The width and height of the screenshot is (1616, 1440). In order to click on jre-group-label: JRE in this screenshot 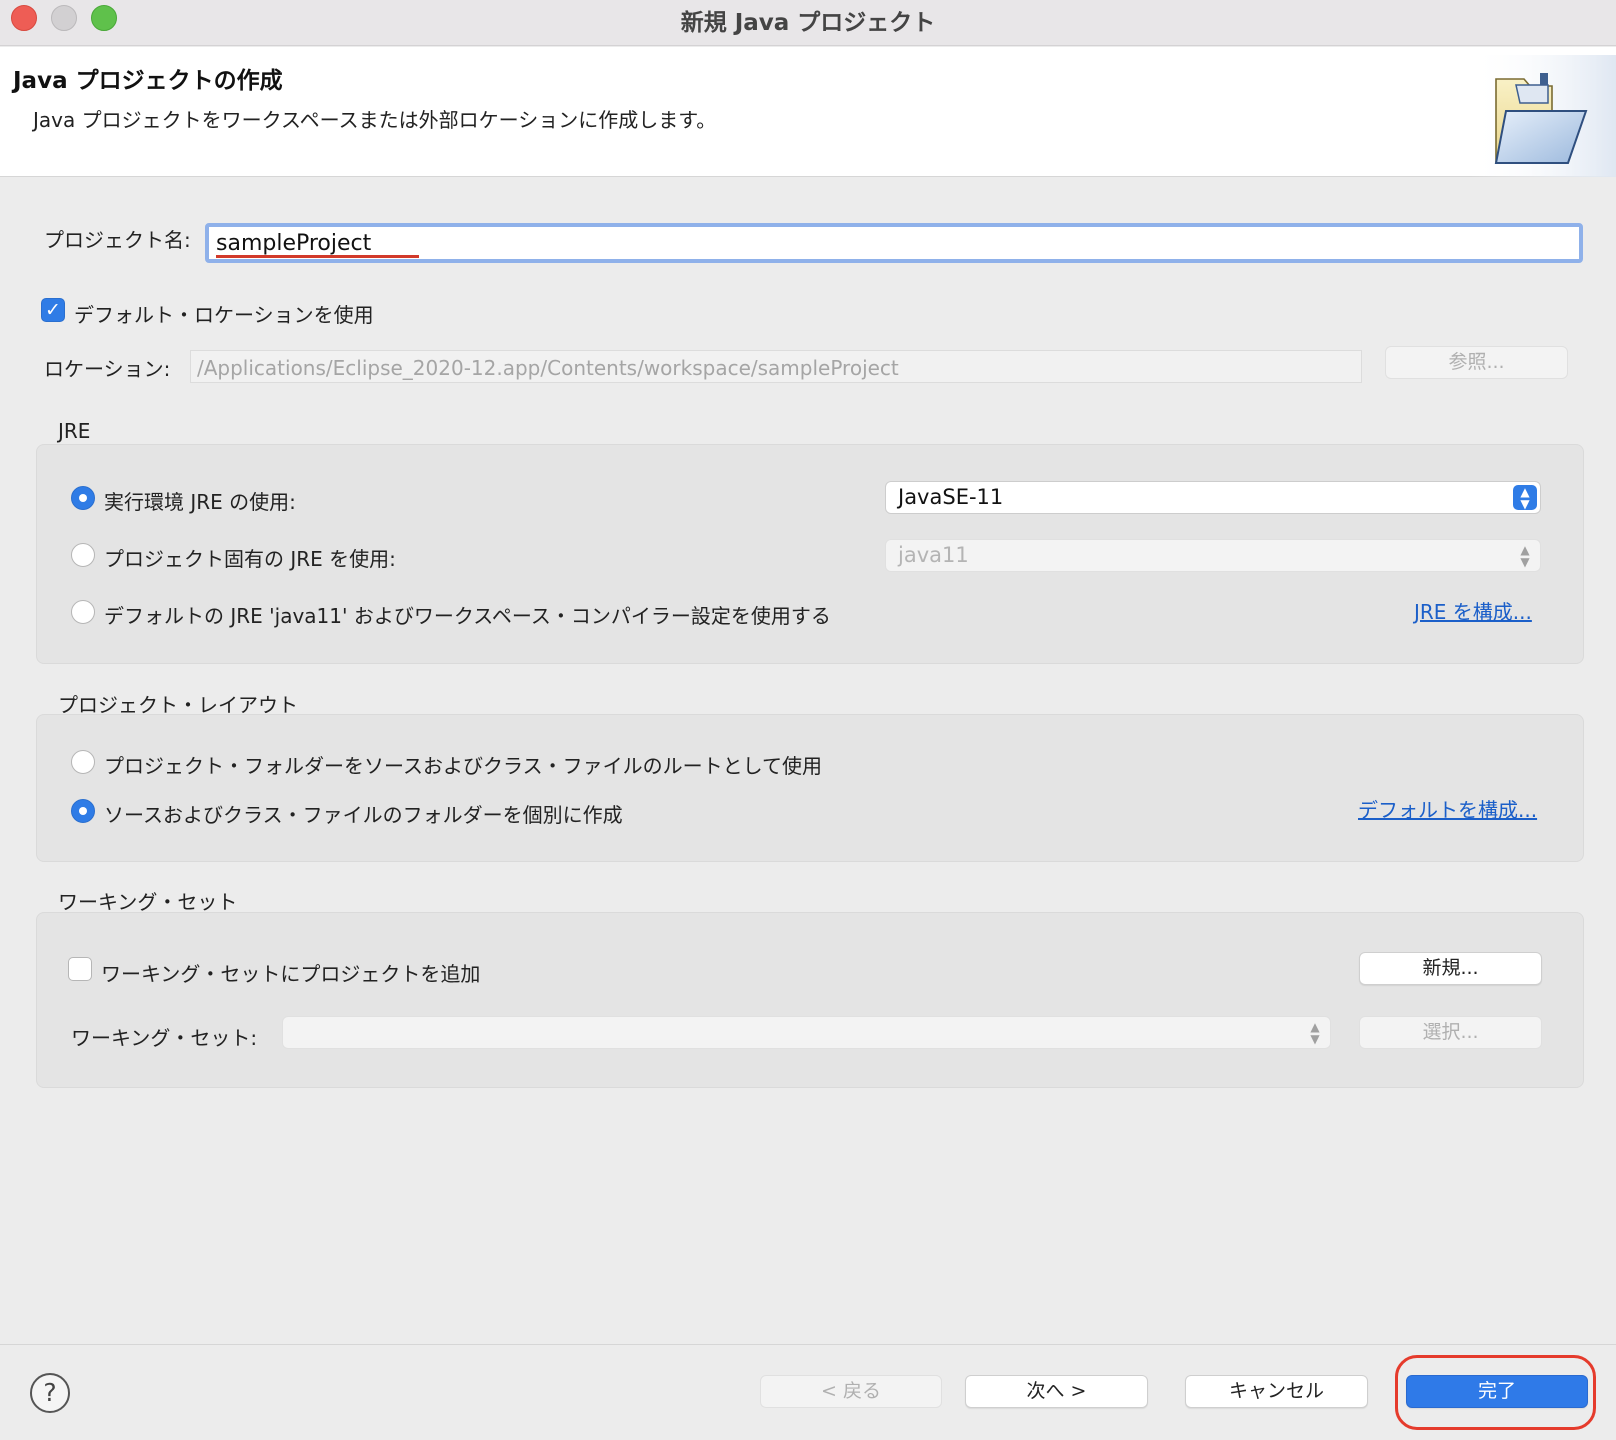, I will do `click(74, 431)`.